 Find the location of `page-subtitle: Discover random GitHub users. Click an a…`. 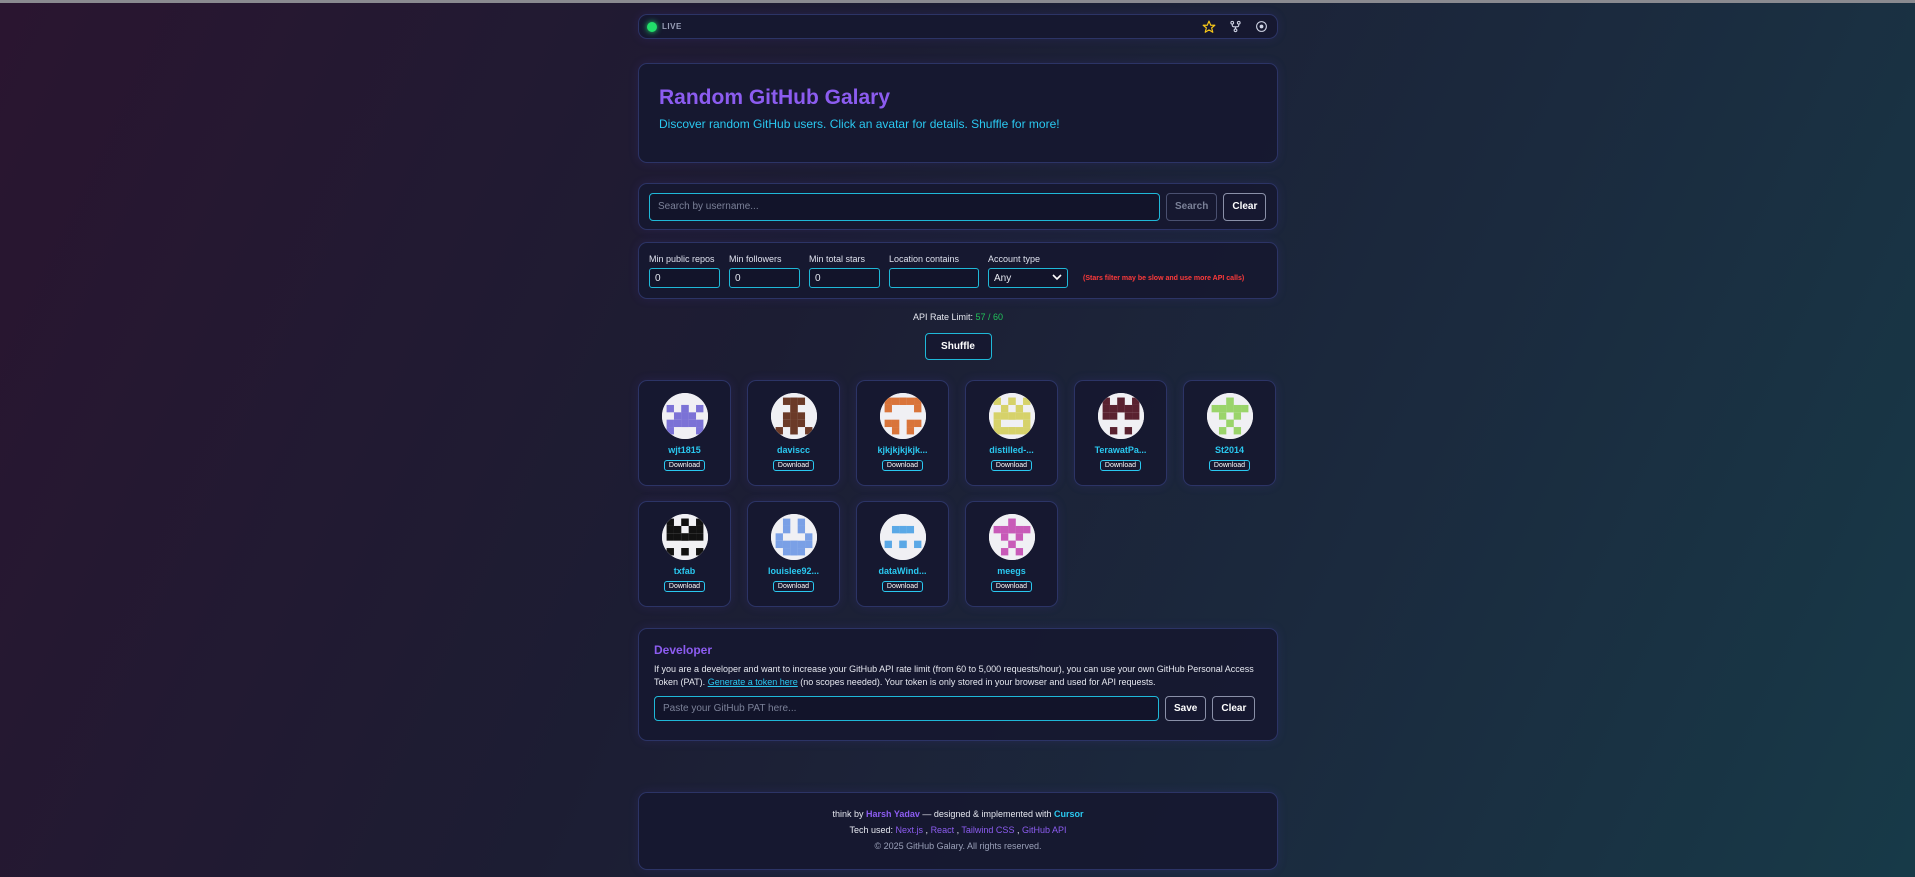

page-subtitle: Discover random GitHub users. Click an a… is located at coordinates (859, 124).